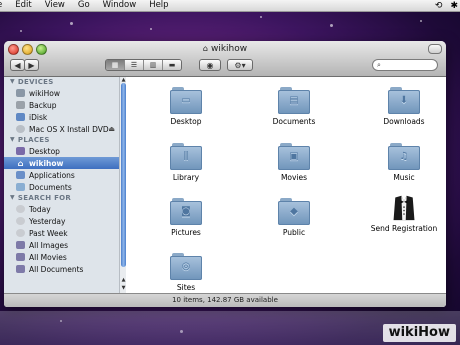 This screenshot has width=460, height=345. I want to click on sidebar-item-wikihow-home: ⌂ wikihow, so click(64, 163).